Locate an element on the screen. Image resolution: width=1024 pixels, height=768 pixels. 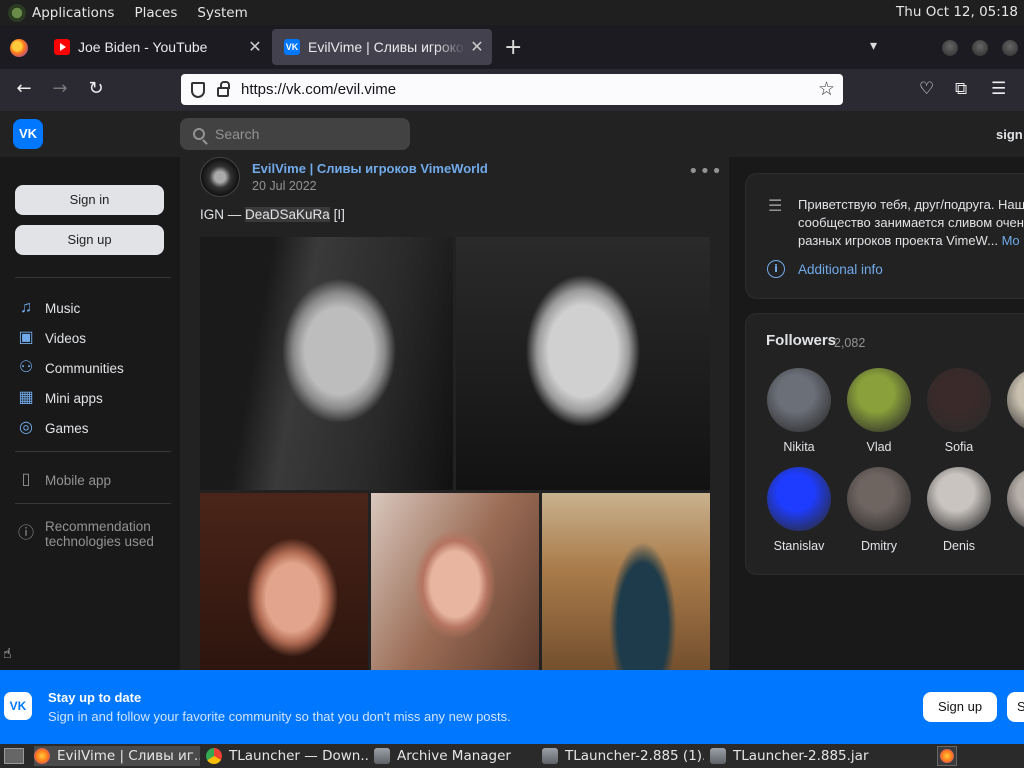
sidebar-item-recommendation: ⓘ Recommendation technologies used is located at coordinates (90, 534).